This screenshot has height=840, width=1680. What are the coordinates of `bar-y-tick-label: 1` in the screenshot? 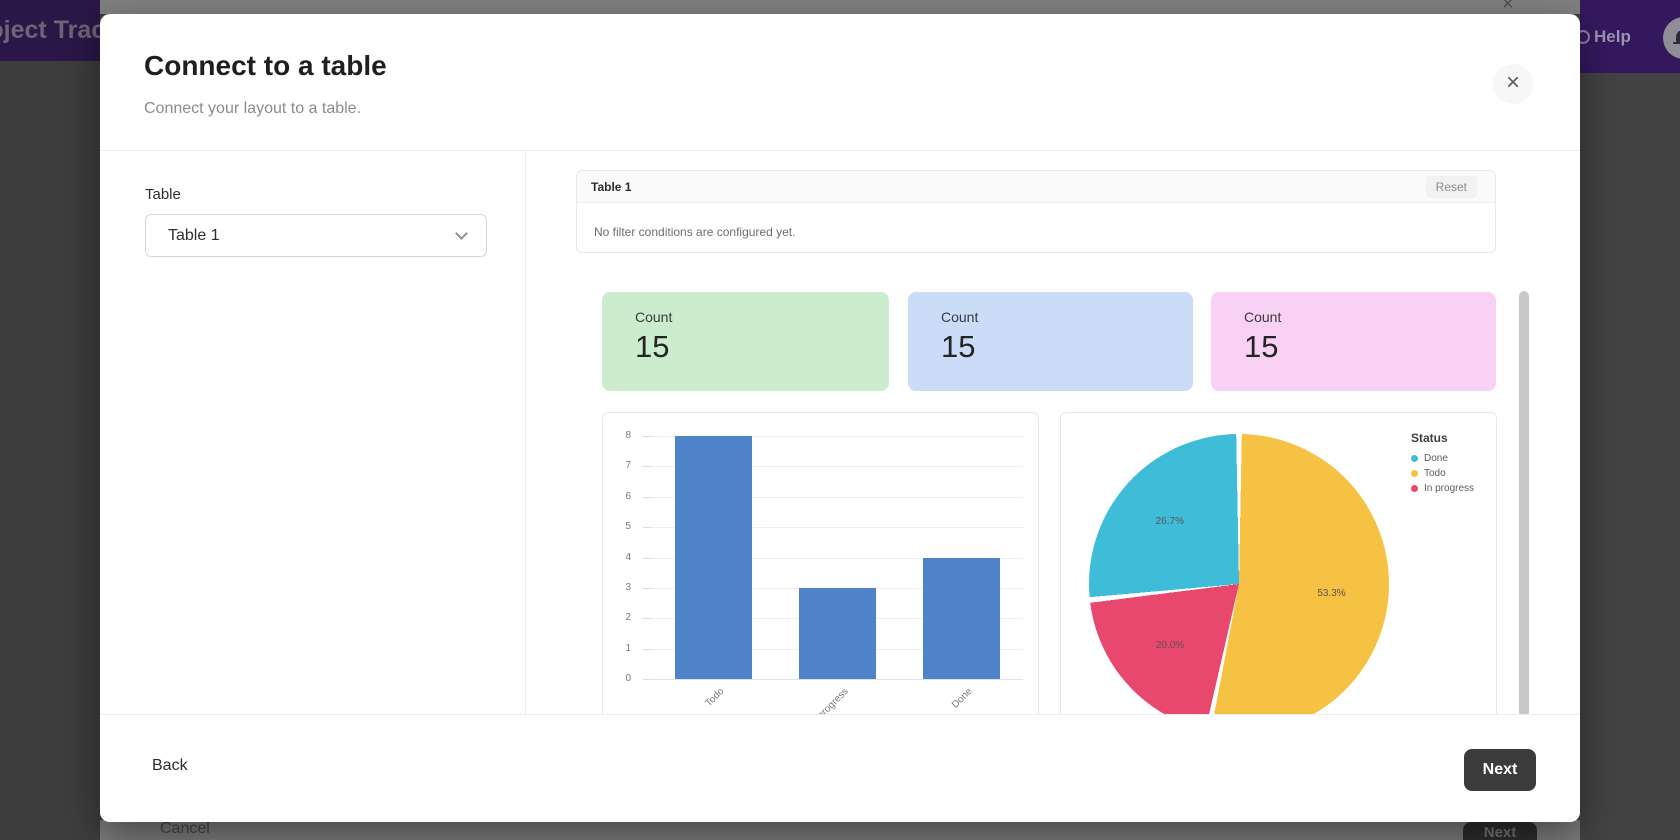 It's located at (628, 648).